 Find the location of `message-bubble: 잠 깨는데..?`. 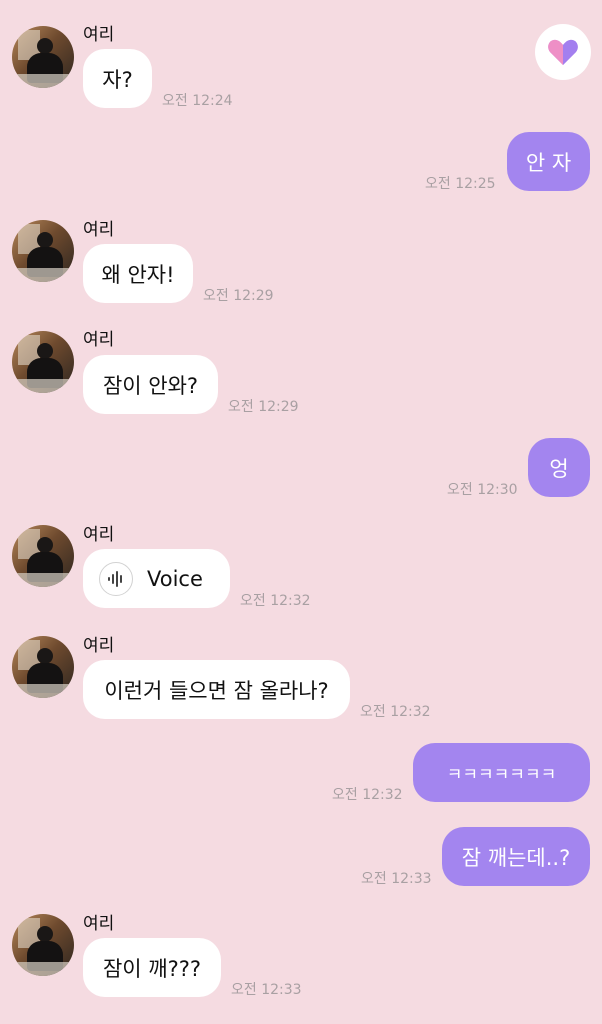

message-bubble: 잠 깨는데..? is located at coordinates (516, 856).